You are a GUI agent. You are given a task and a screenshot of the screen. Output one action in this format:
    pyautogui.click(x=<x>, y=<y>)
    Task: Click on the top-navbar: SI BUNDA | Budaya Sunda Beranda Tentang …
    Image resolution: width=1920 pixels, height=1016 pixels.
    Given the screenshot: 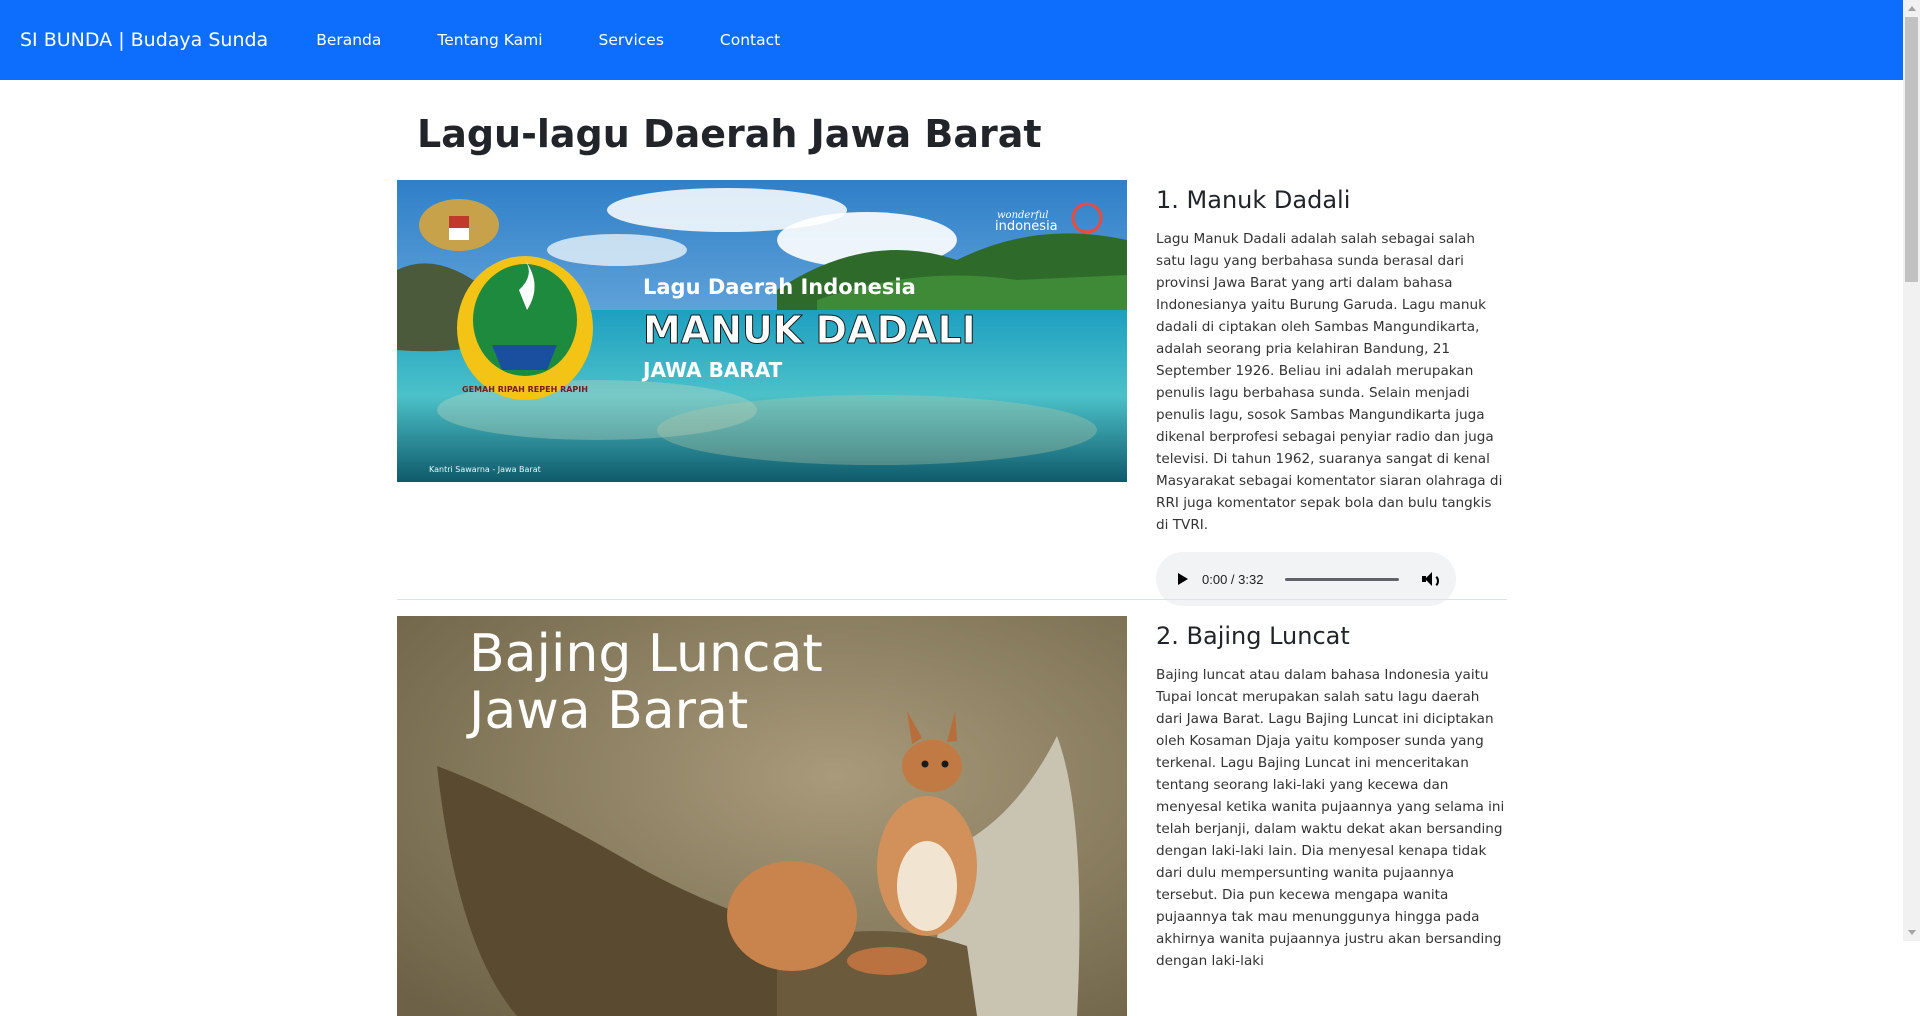 What is the action you would take?
    pyautogui.click(x=951, y=40)
    